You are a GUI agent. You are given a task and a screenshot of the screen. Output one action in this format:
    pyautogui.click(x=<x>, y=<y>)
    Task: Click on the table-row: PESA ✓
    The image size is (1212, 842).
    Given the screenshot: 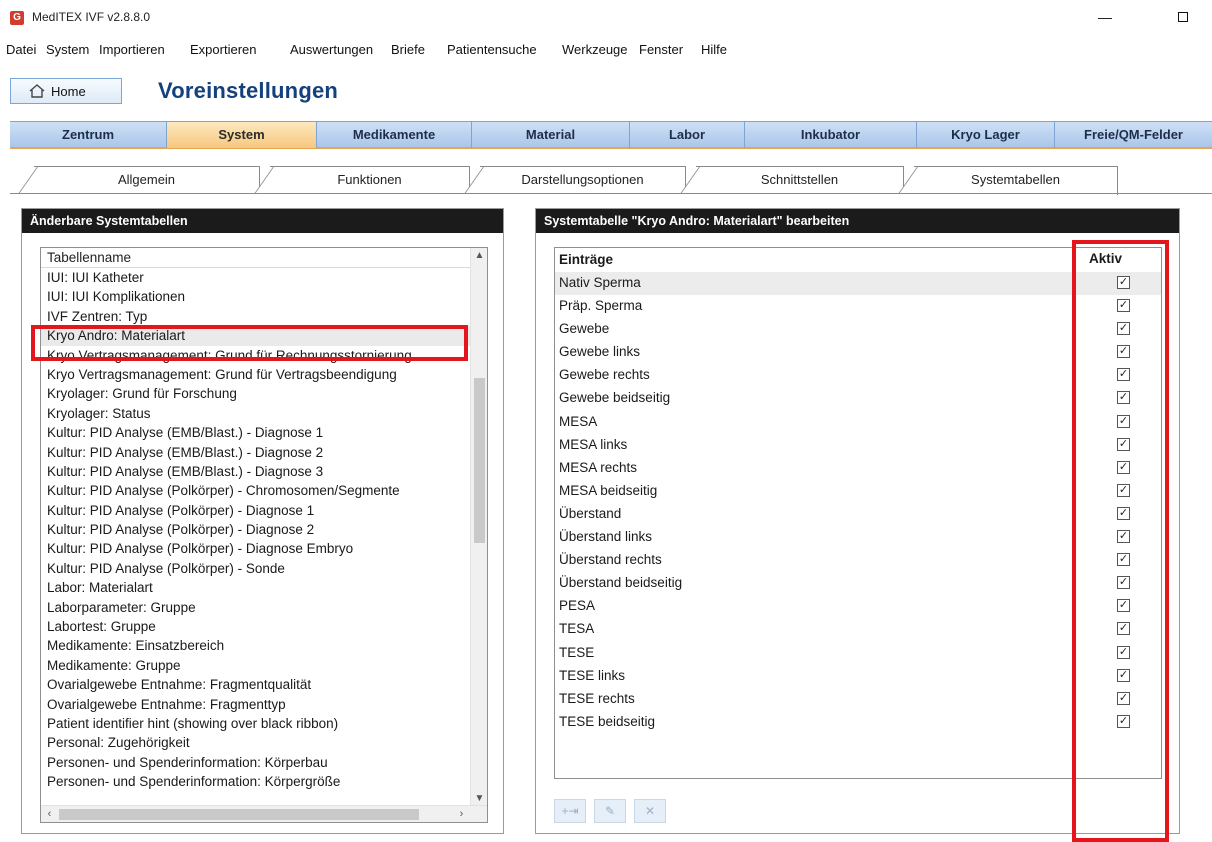 What is the action you would take?
    pyautogui.click(x=858, y=606)
    